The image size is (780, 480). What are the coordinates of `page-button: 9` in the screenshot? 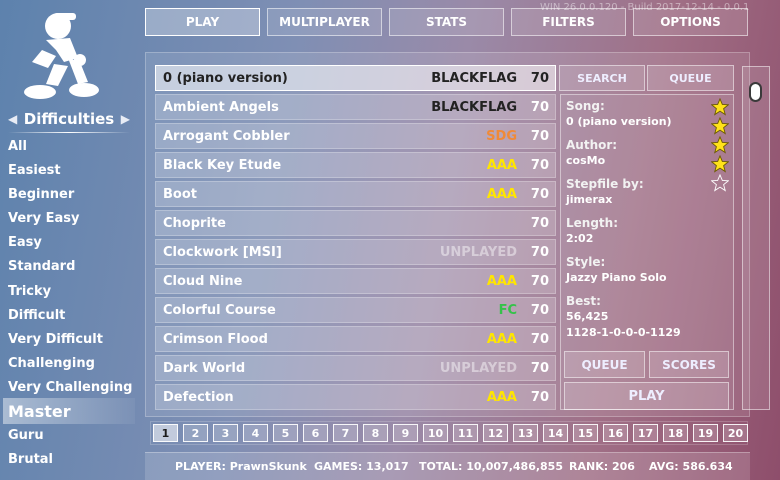 It's located at (405, 433).